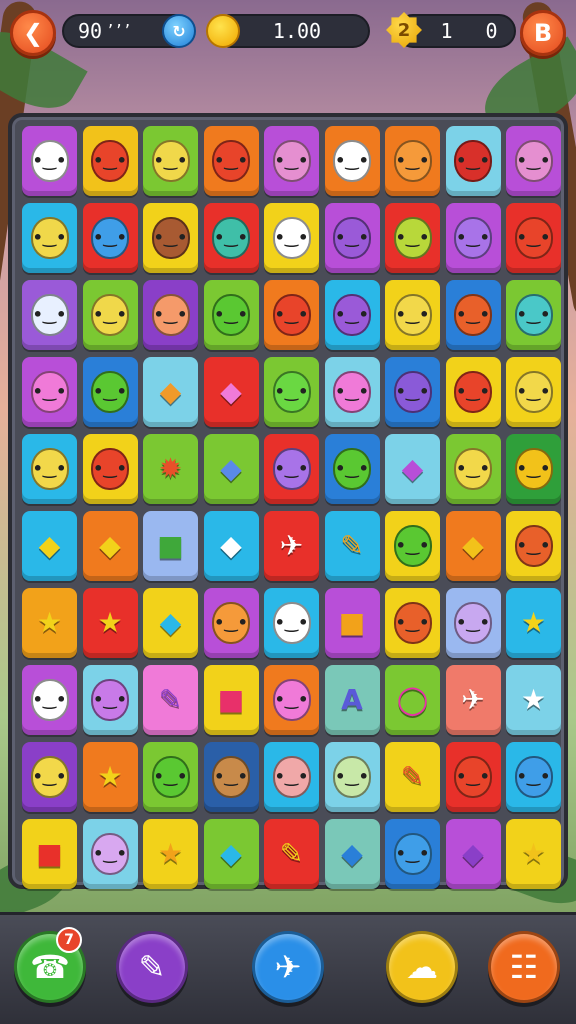 This screenshot has height=1024, width=576. I want to click on board-tile: A, so click(352, 700).